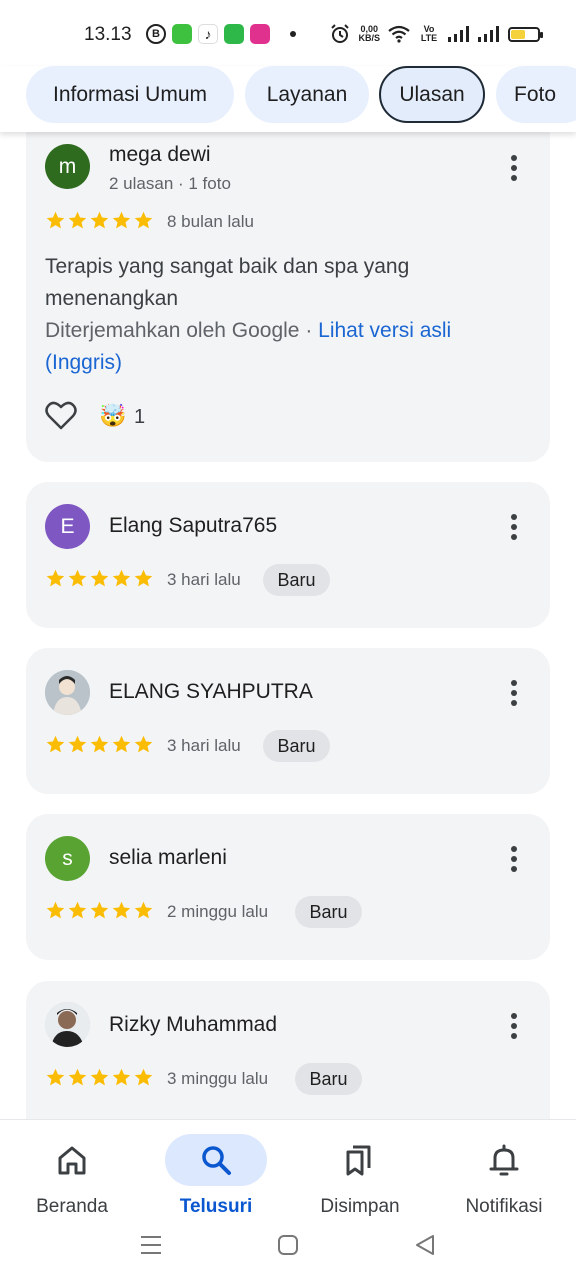 Image resolution: width=576 pixels, height=1280 pixels. I want to click on tab-layanan: Layanan, so click(307, 94).